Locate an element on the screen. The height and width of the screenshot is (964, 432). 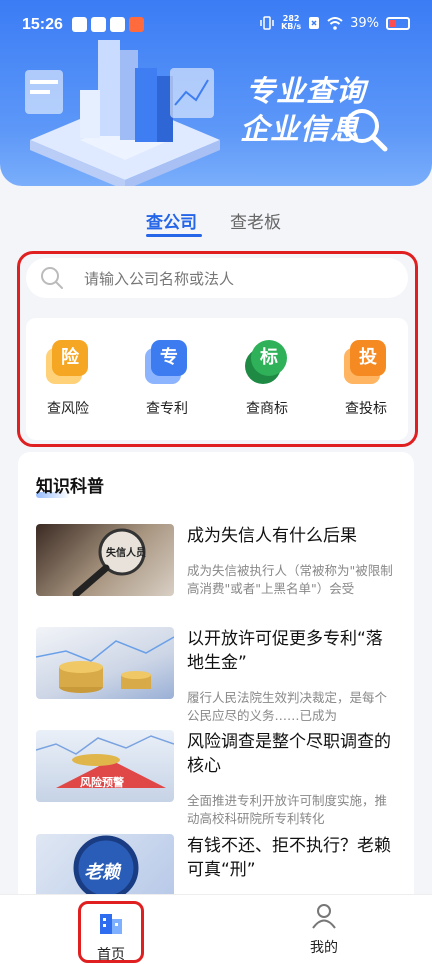
search-input: 请输入公司名称或法人 is located at coordinates (217, 278).